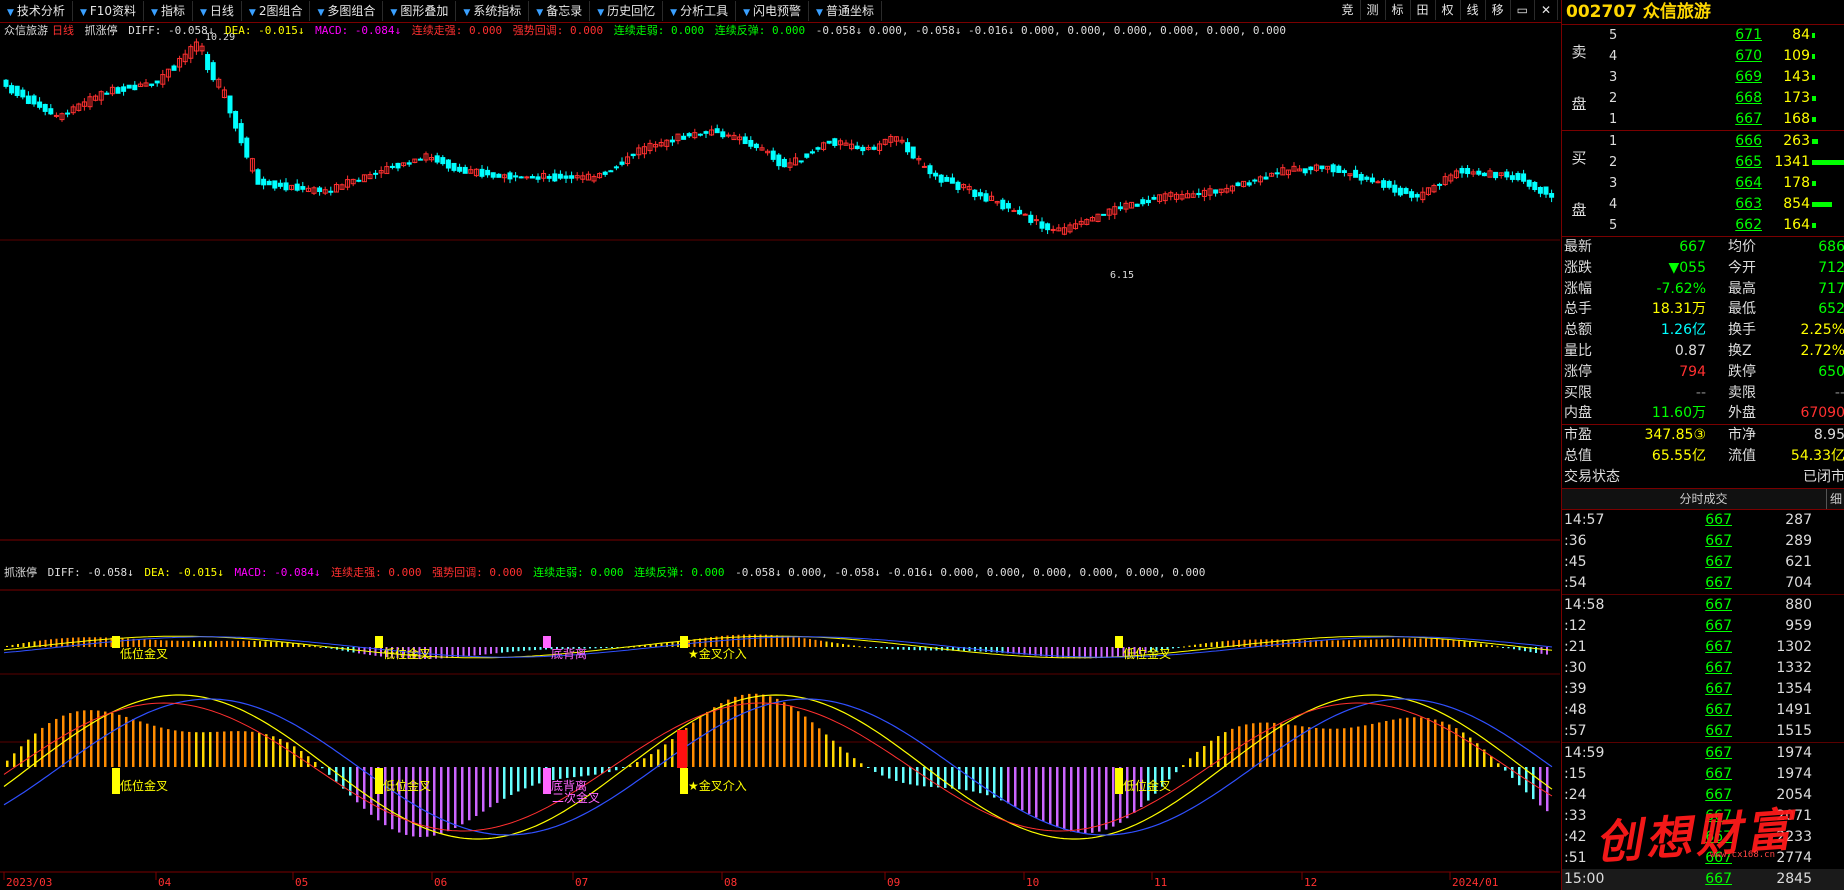  Describe the element at coordinates (1703, 626) in the screenshot. I see `trade-row: :12 667 959` at that location.